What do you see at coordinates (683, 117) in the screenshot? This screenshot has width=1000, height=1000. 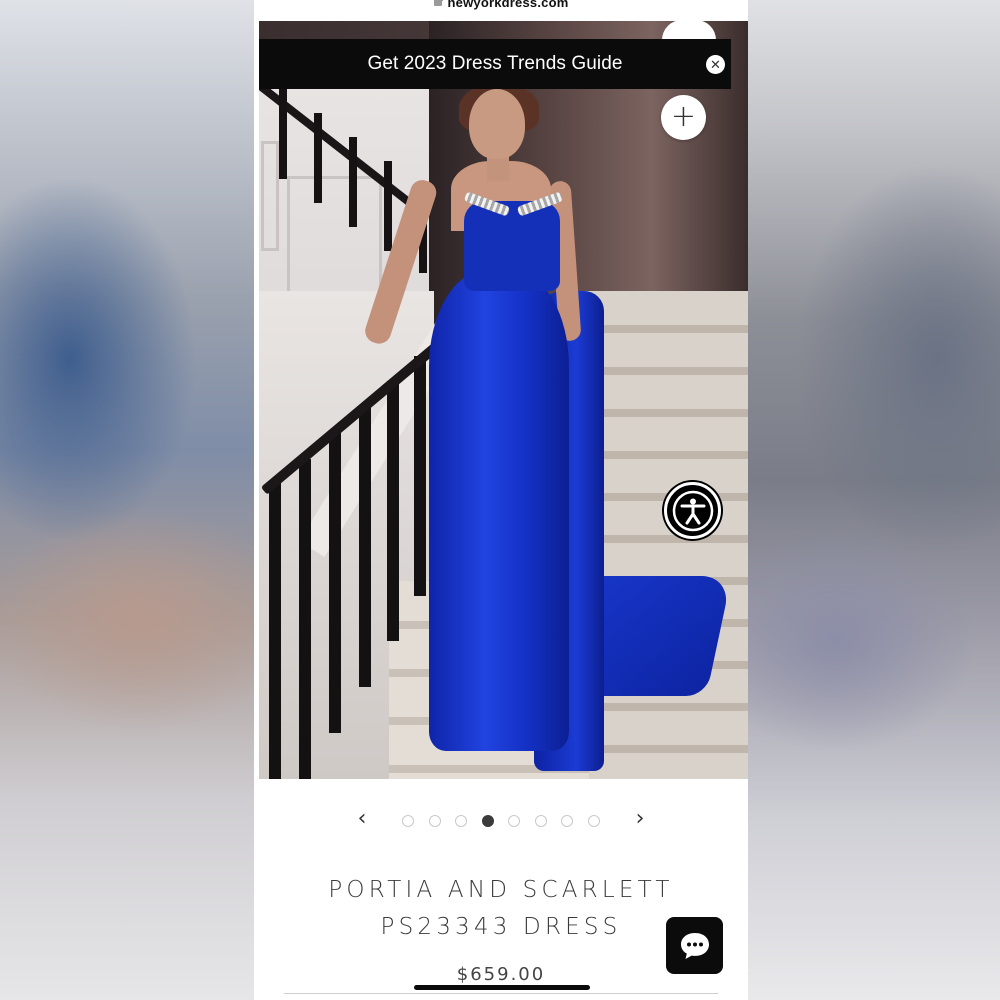 I see `plus-icon: +` at bounding box center [683, 117].